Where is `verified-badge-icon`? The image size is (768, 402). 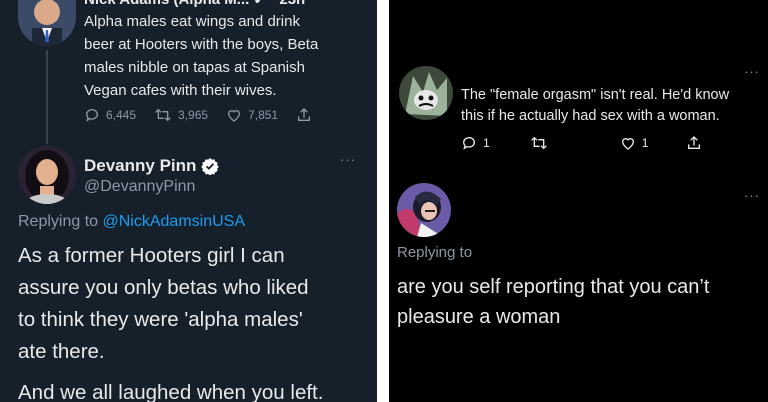 verified-badge-icon is located at coordinates (210, 166).